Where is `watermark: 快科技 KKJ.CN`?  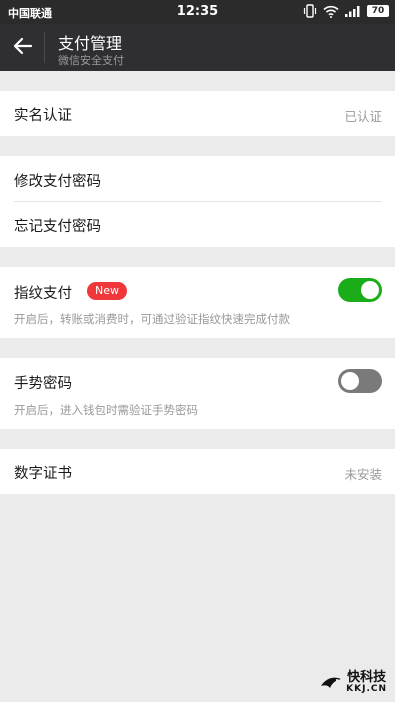
watermark: 快科技 KKJ.CN is located at coordinates (353, 682).